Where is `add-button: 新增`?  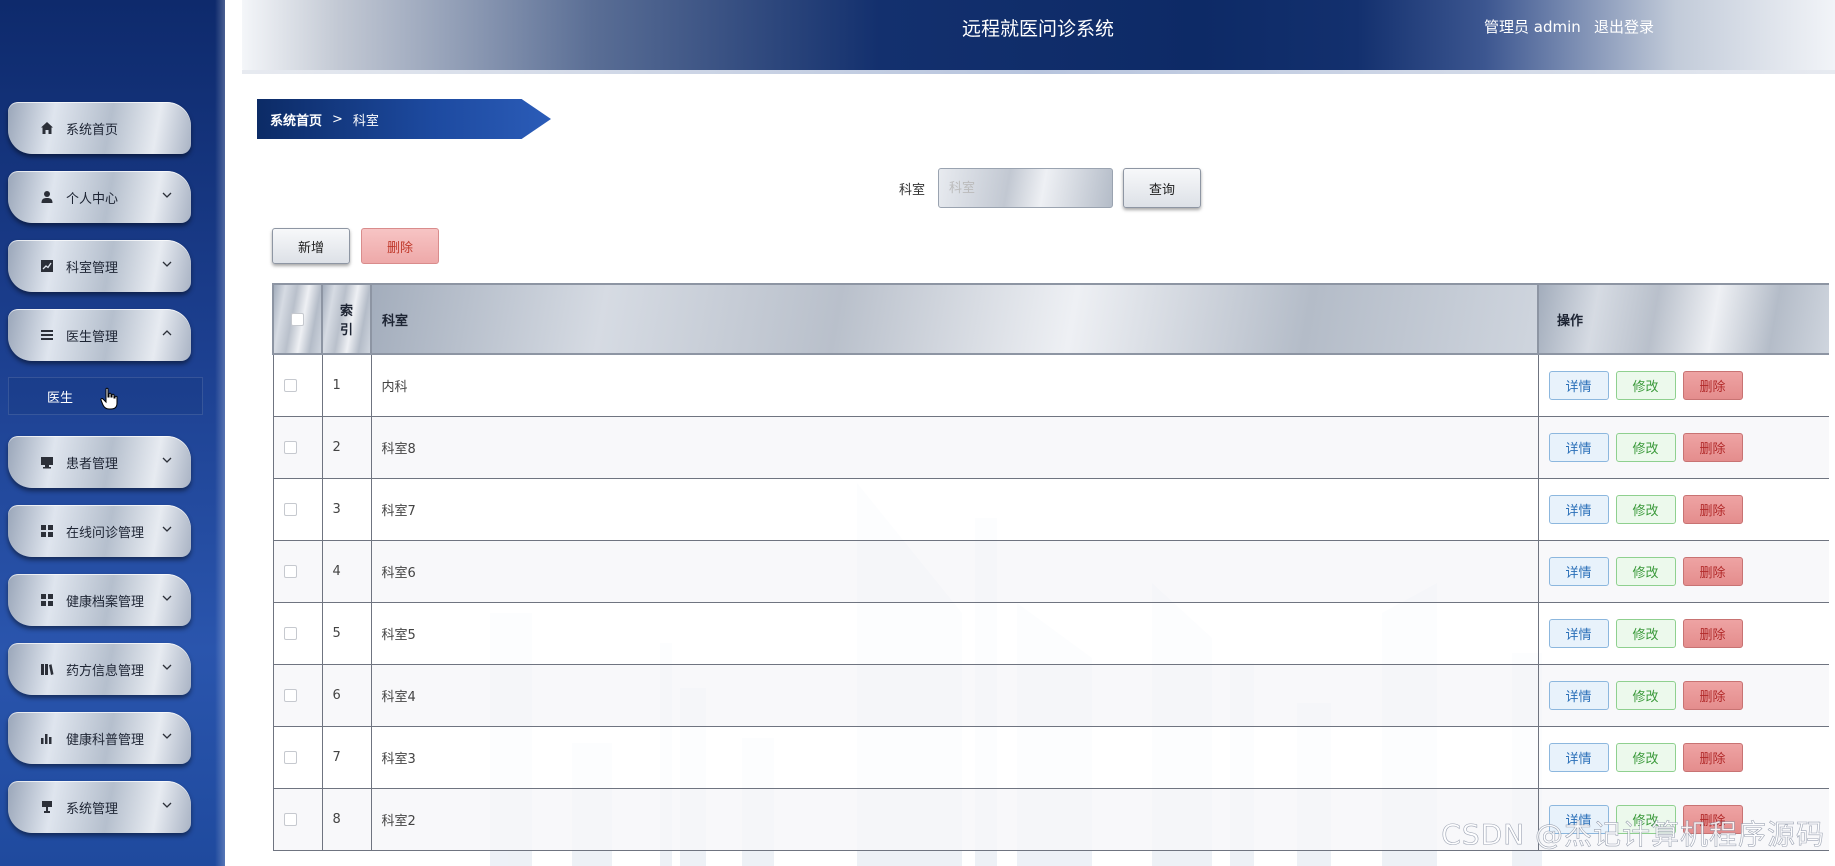 add-button: 新增 is located at coordinates (311, 246).